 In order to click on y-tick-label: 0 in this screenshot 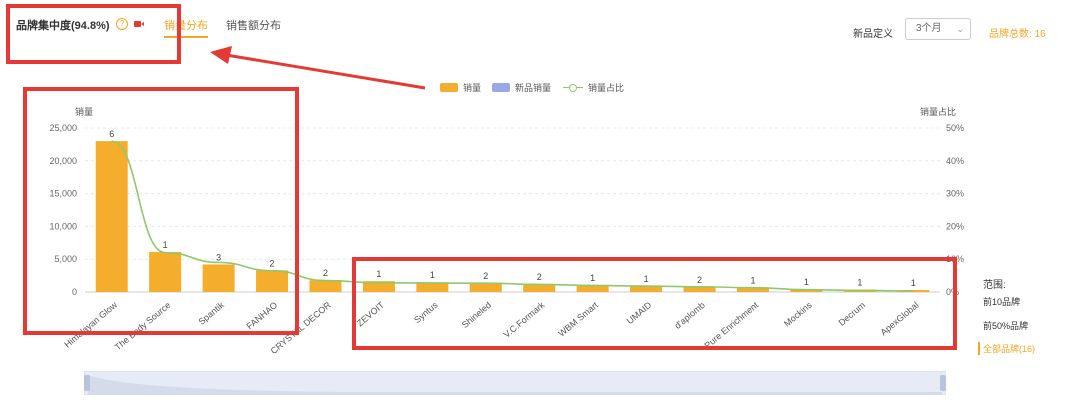, I will do `click(74, 292)`.